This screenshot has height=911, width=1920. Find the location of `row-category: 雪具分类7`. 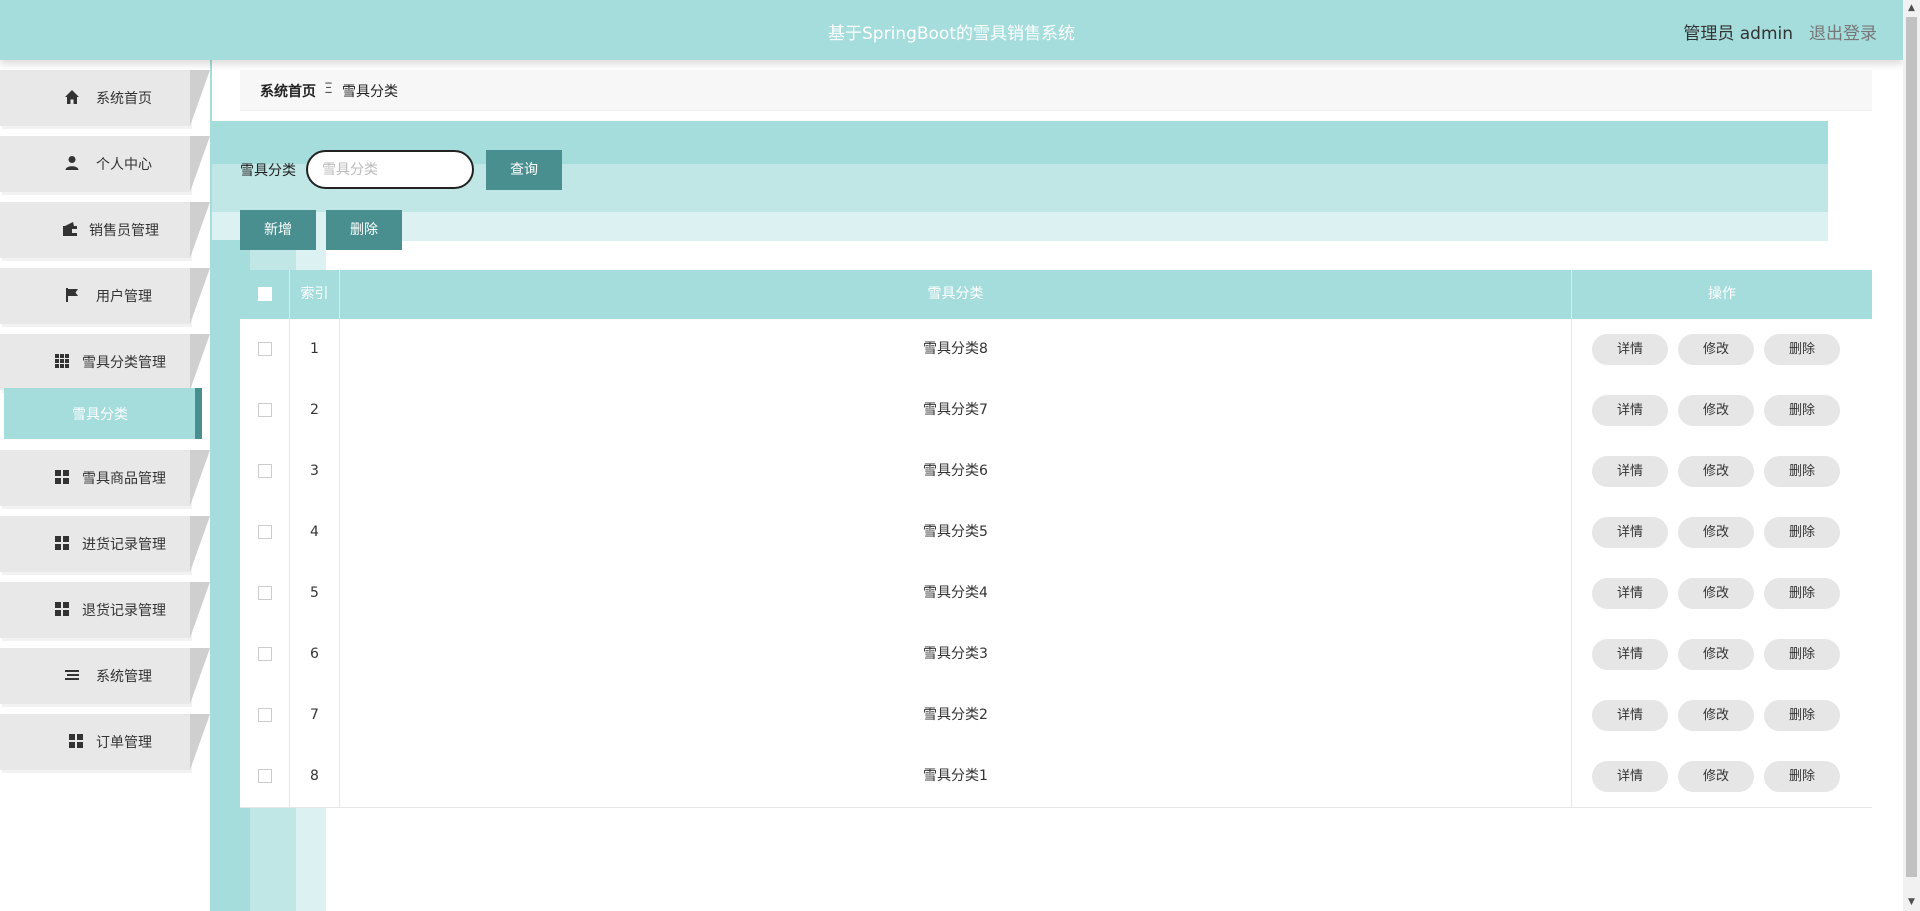

row-category: 雪具分类7 is located at coordinates (956, 410).